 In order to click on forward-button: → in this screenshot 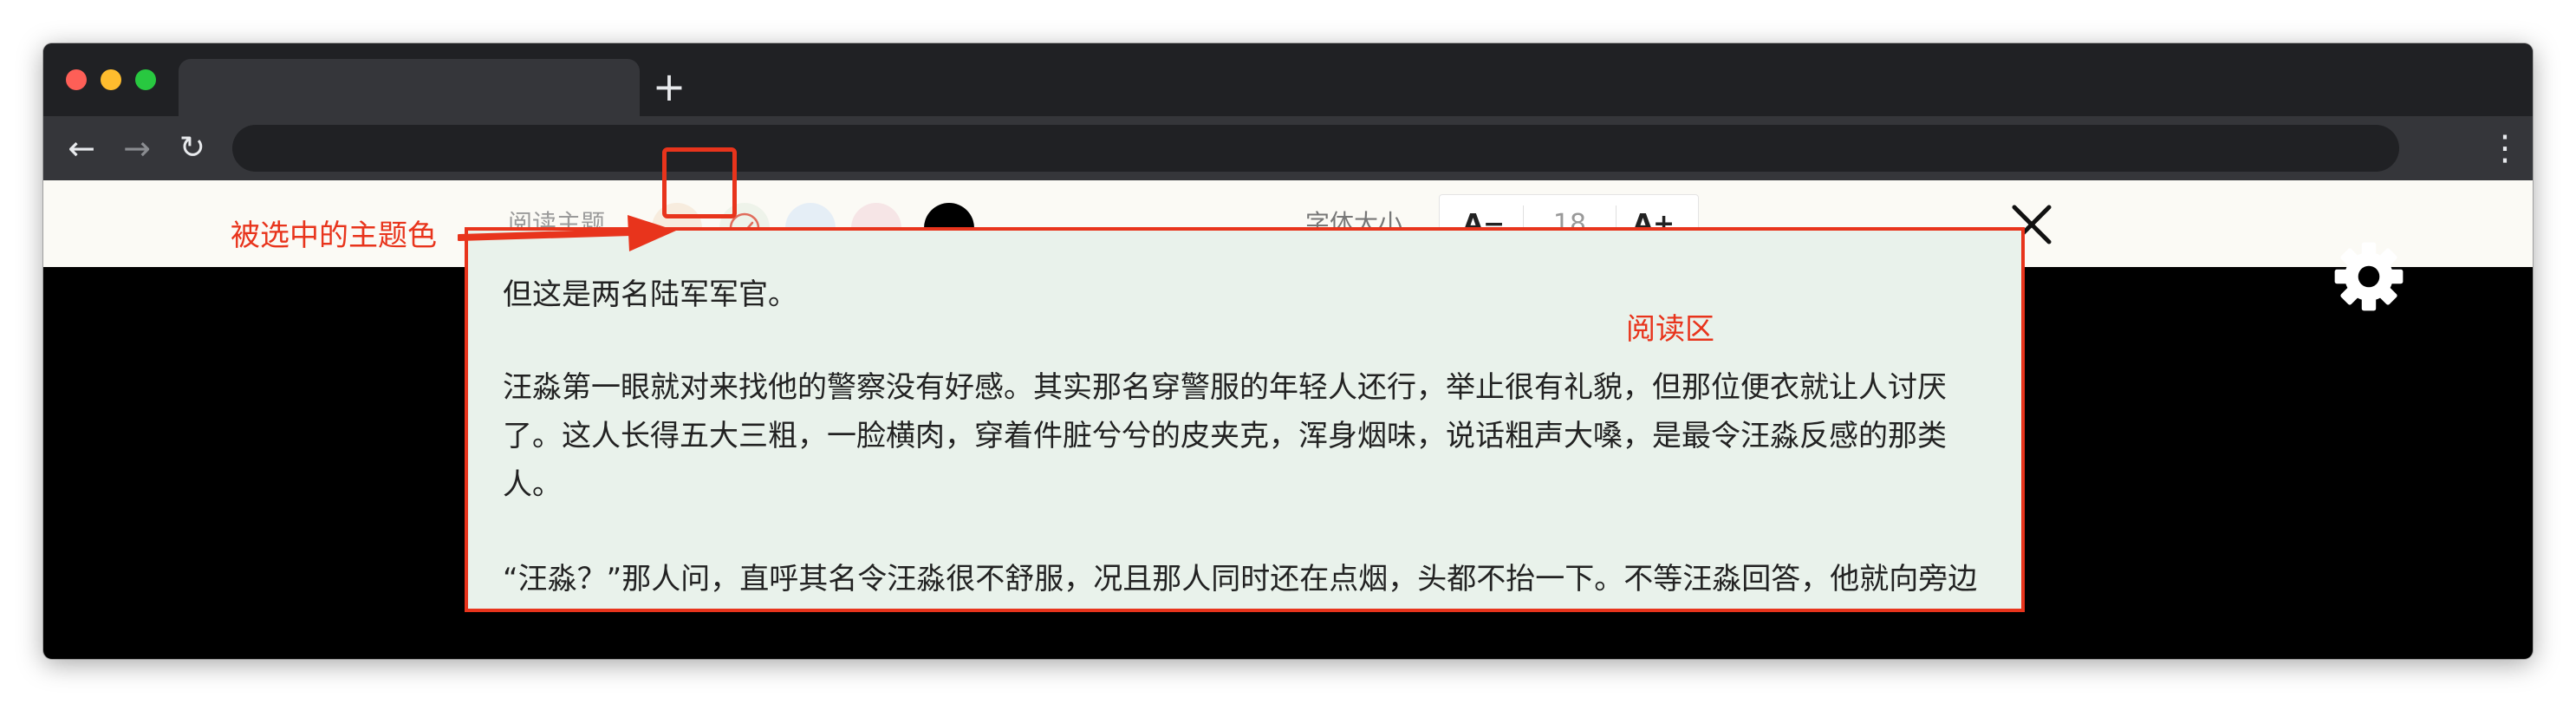, I will do `click(137, 148)`.